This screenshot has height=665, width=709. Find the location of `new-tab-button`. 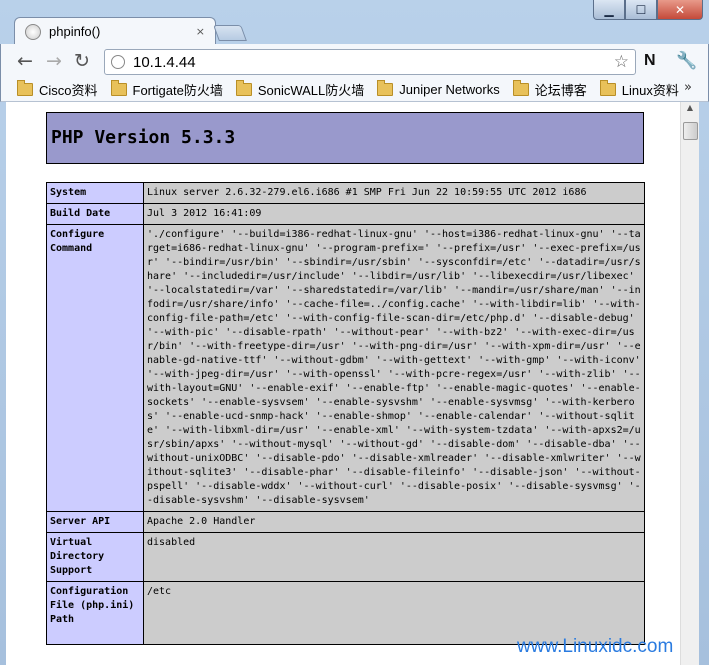

new-tab-button is located at coordinates (230, 33).